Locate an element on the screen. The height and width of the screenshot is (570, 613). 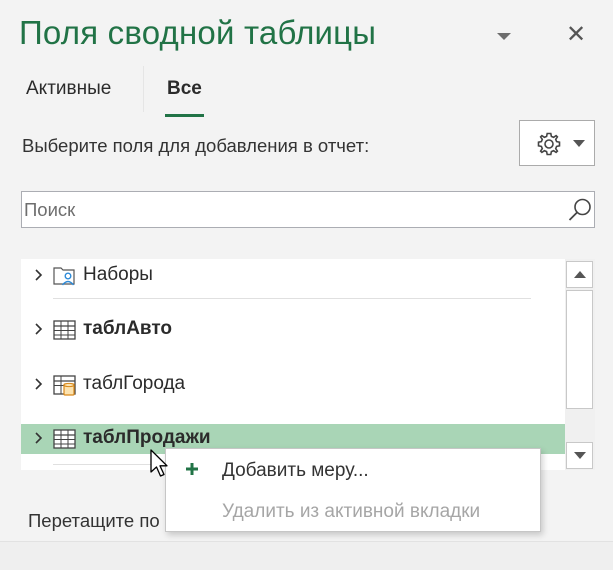
field-list-scrollbar is located at coordinates (580, 364).